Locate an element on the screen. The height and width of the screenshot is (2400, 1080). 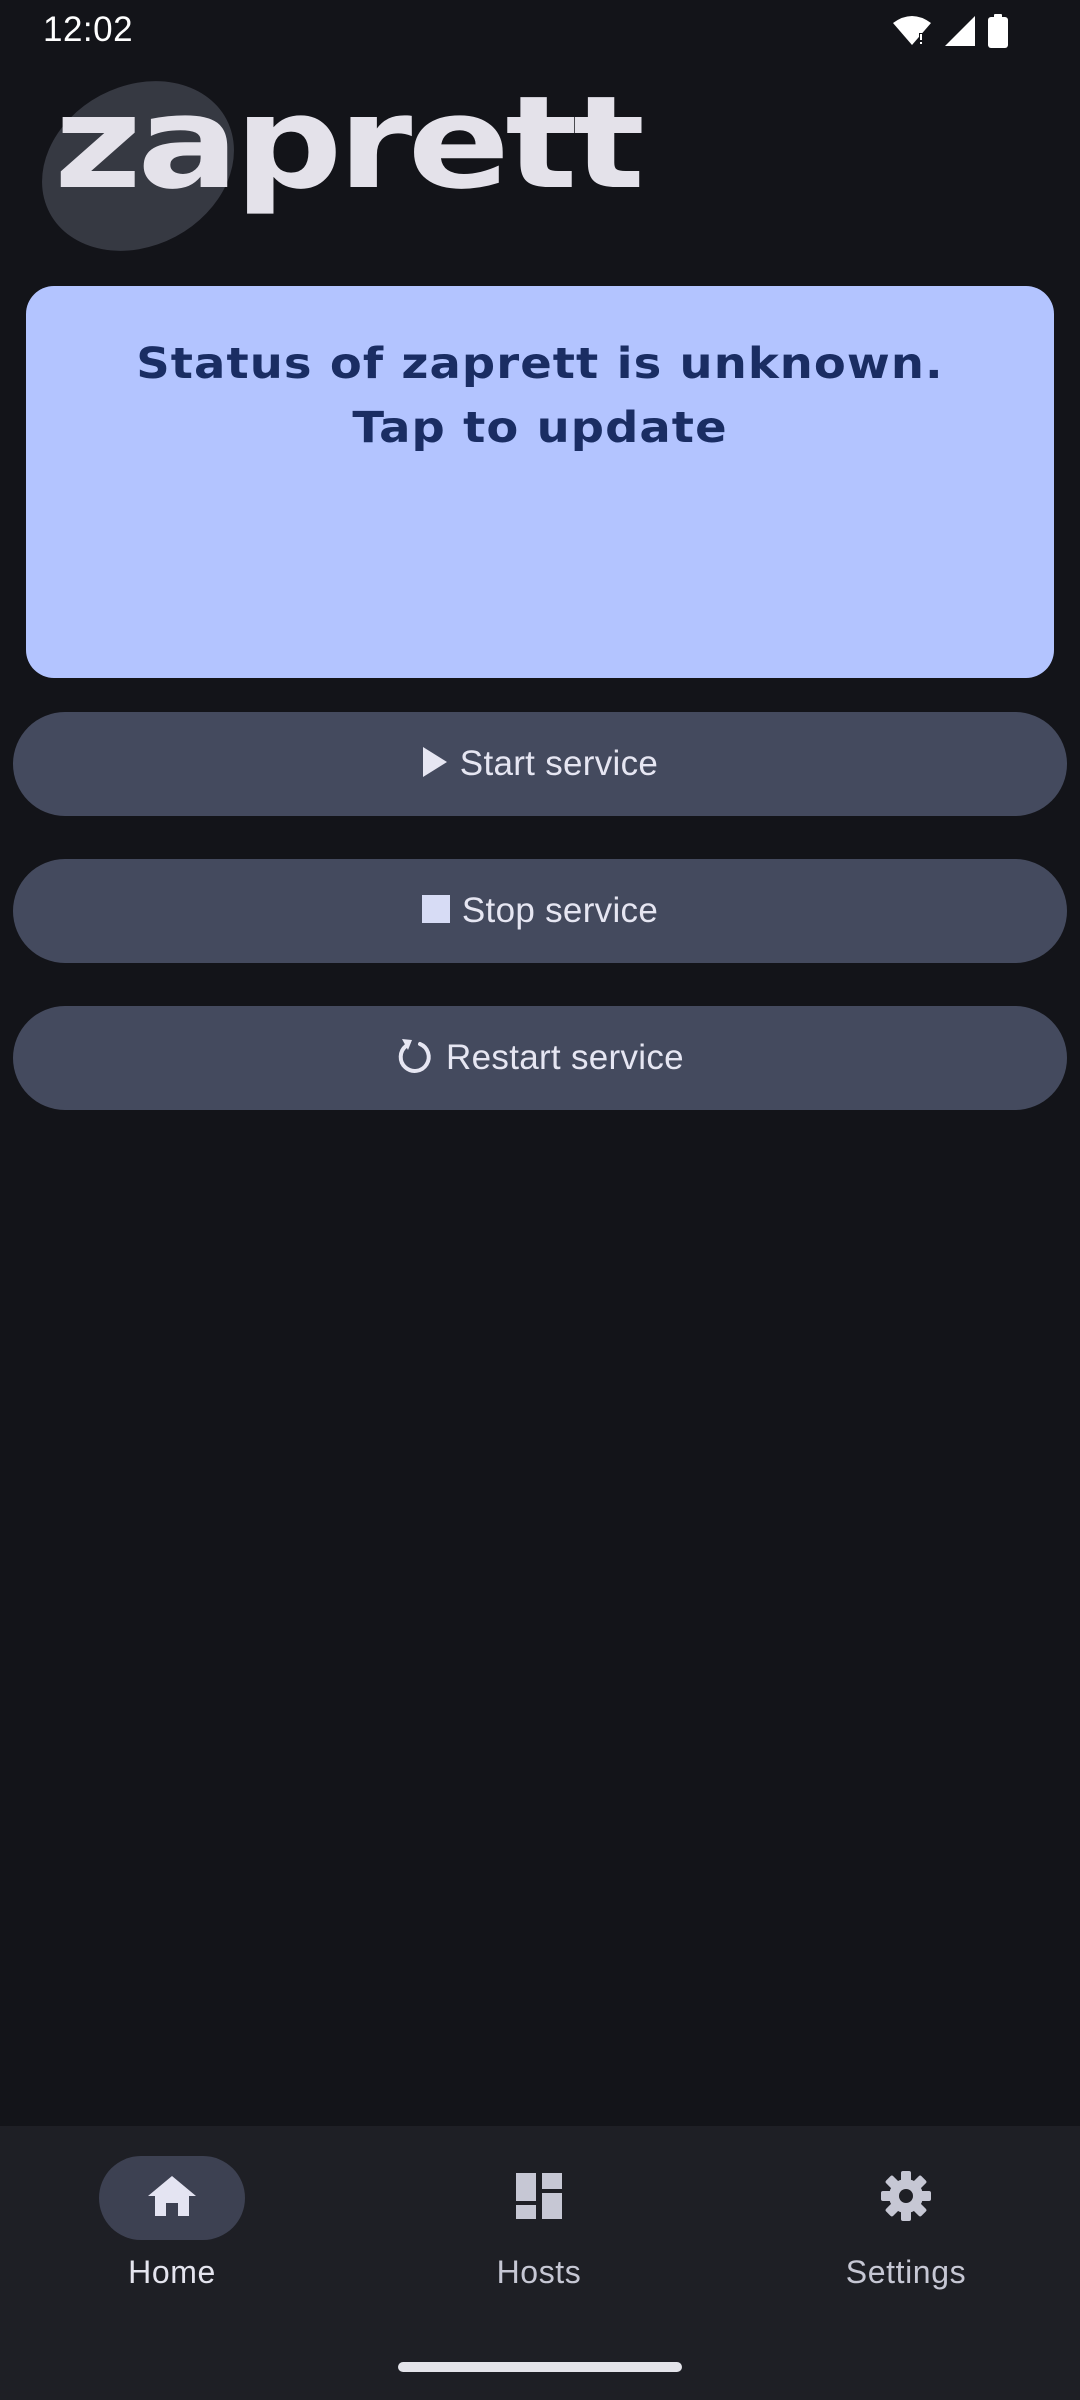
start-service-label: Start service is located at coordinates (559, 763).